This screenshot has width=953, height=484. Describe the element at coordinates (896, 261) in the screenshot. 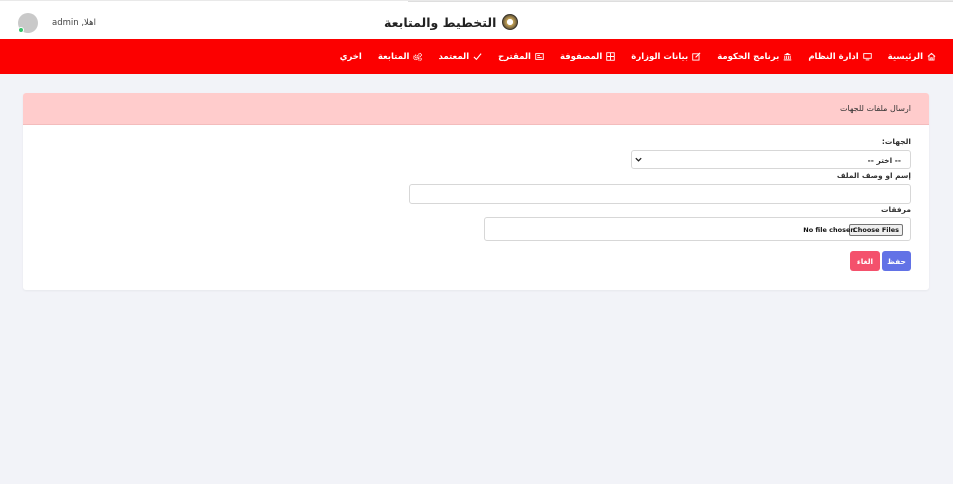

I see `save-button: حفظ` at that location.